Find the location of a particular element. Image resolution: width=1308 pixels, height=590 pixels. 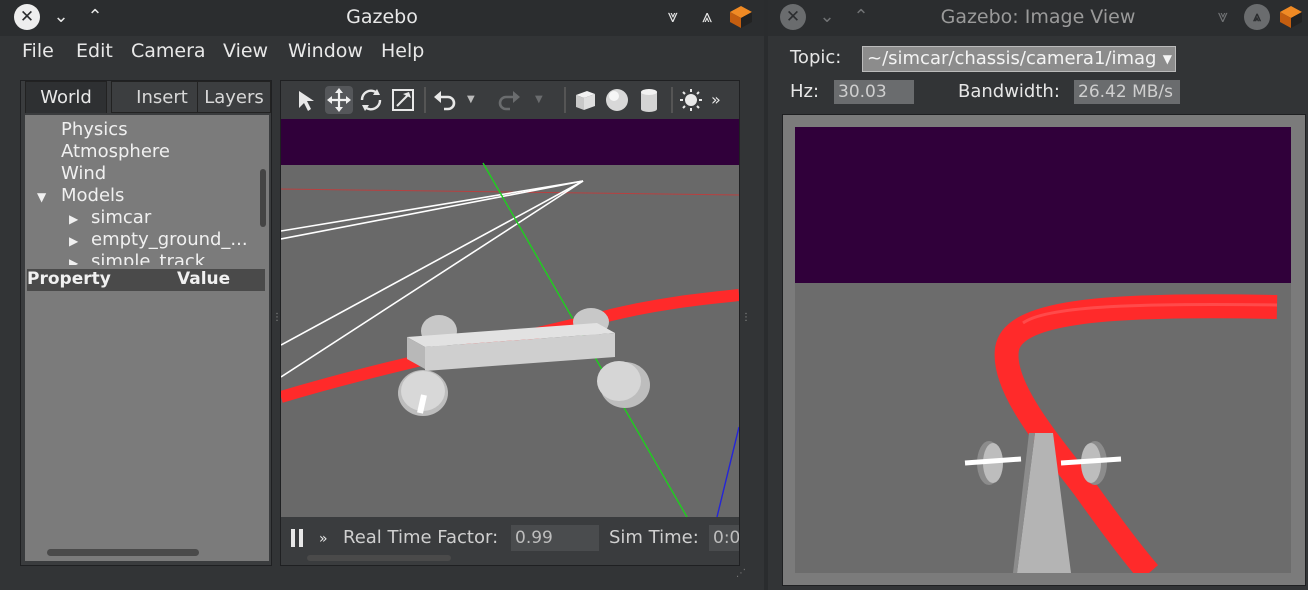

panel-horizontal-scrollbar is located at coordinates (123, 552).